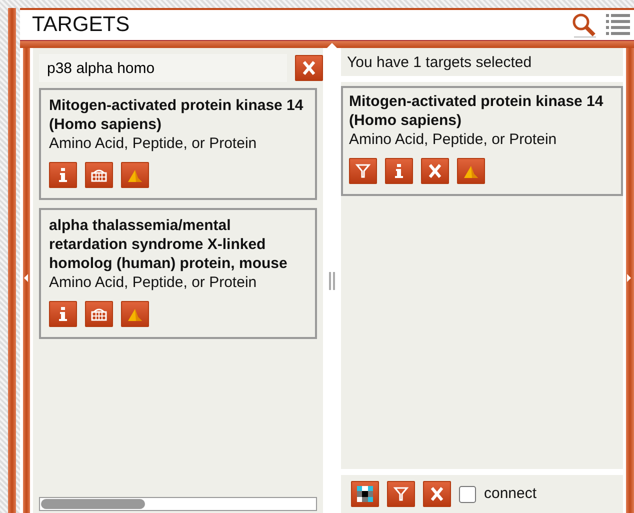 The height and width of the screenshot is (513, 634). Describe the element at coordinates (467, 494) in the screenshot. I see `connect-checkbox` at that location.